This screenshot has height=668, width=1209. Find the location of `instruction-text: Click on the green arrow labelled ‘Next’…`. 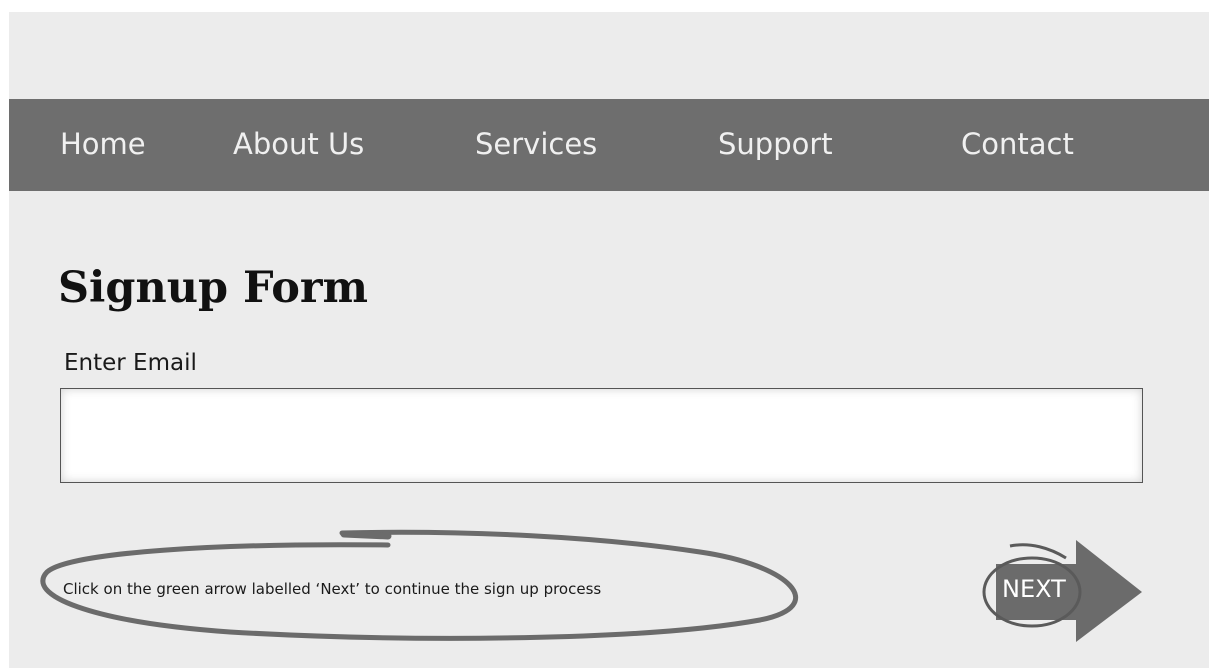

instruction-text: Click on the green arrow labelled ‘Next’… is located at coordinates (332, 589).